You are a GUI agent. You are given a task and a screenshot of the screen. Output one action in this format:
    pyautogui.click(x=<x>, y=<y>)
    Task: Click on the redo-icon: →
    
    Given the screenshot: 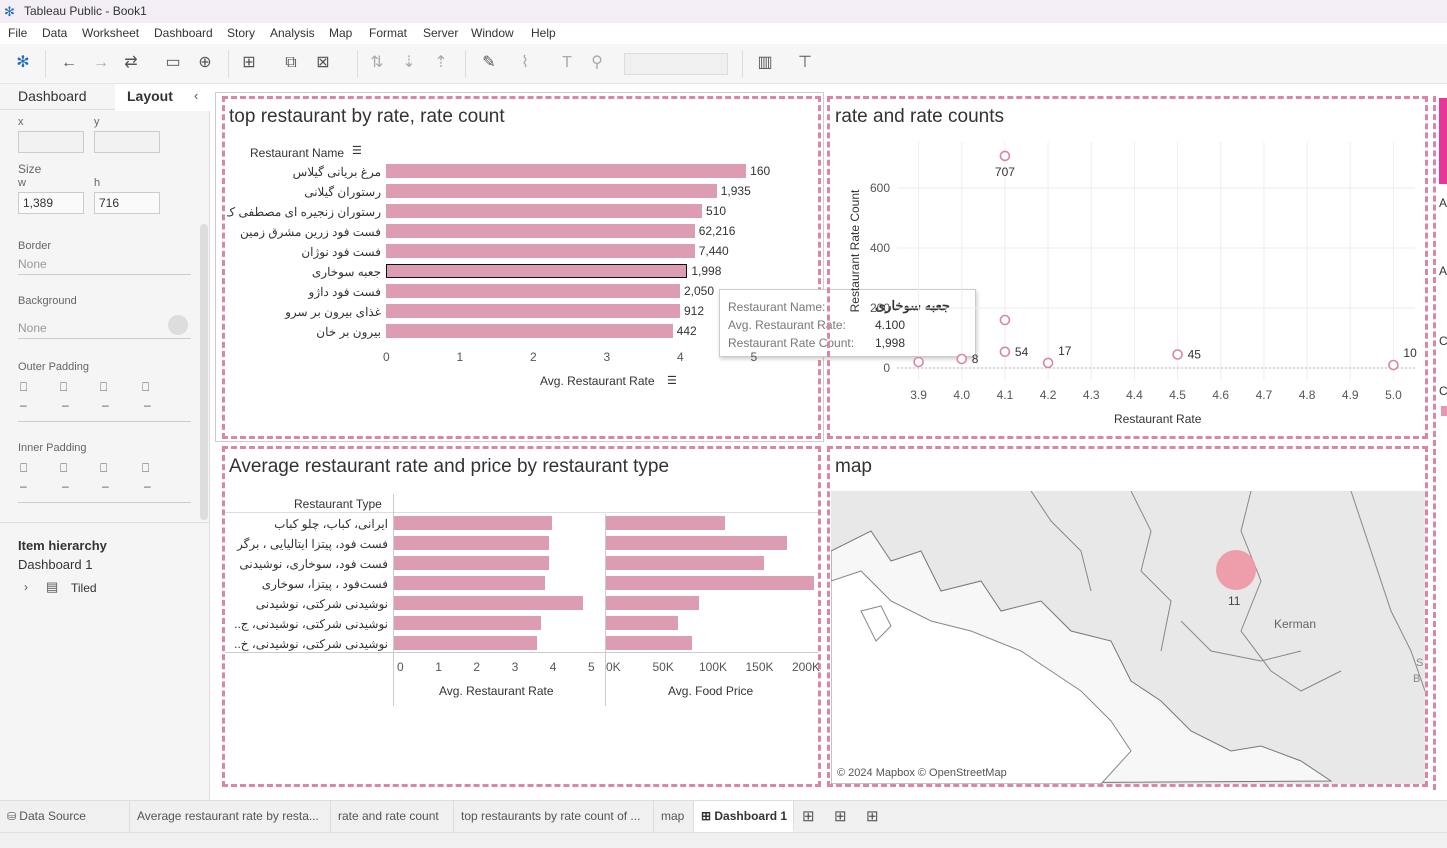 What is the action you would take?
    pyautogui.click(x=101, y=63)
    